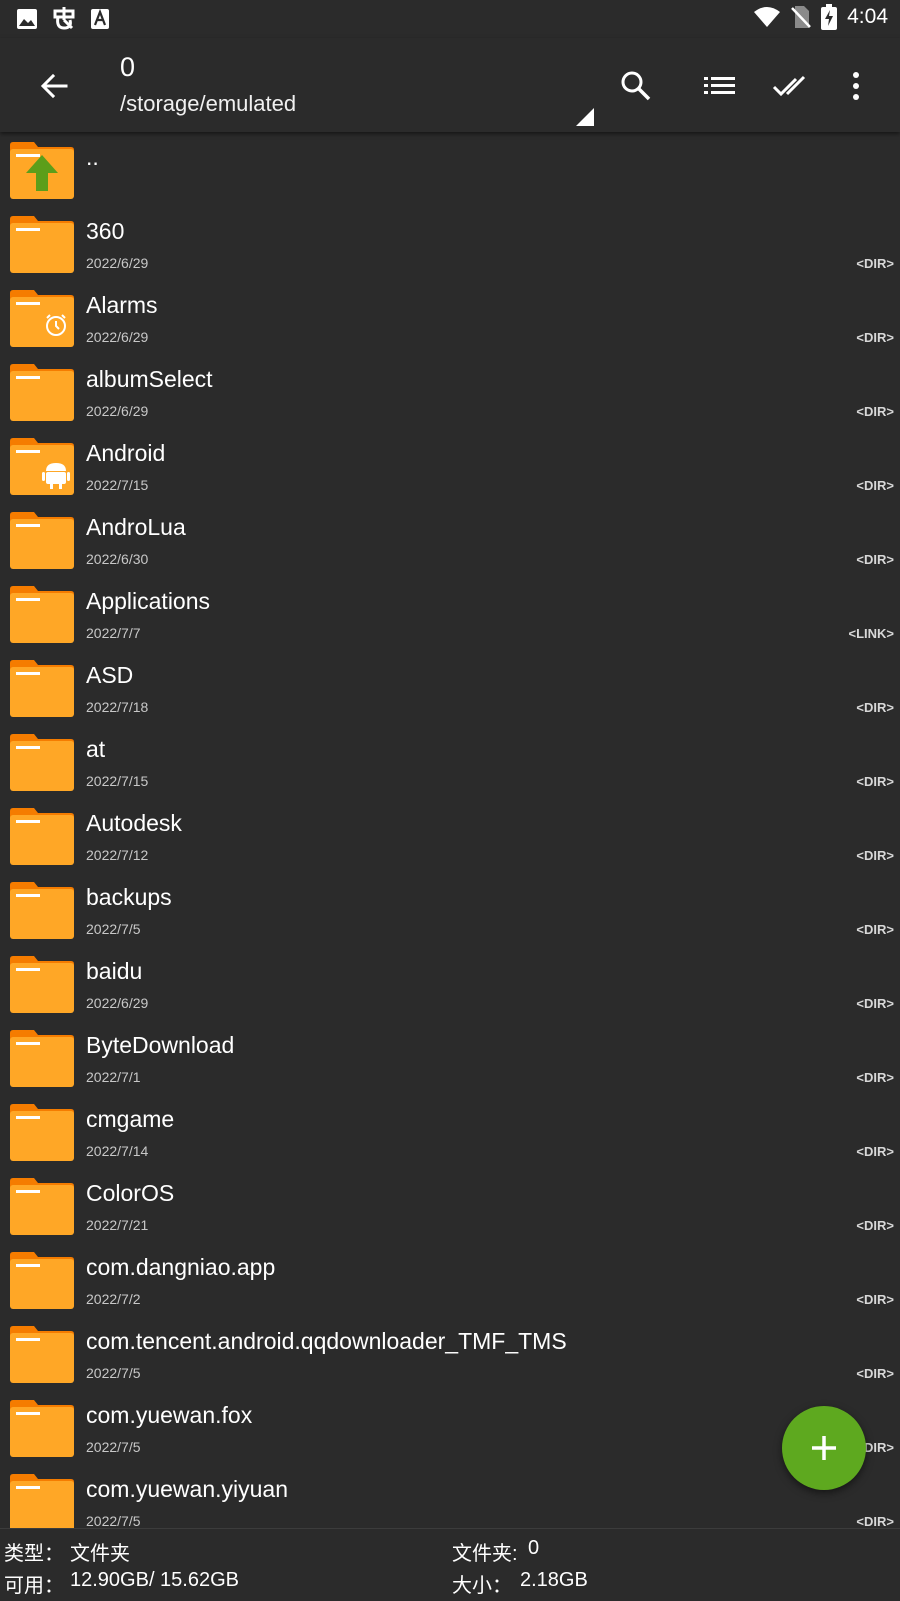 The width and height of the screenshot is (900, 1601). Describe the element at coordinates (128, 67) in the screenshot. I see `folder-title: 0` at that location.